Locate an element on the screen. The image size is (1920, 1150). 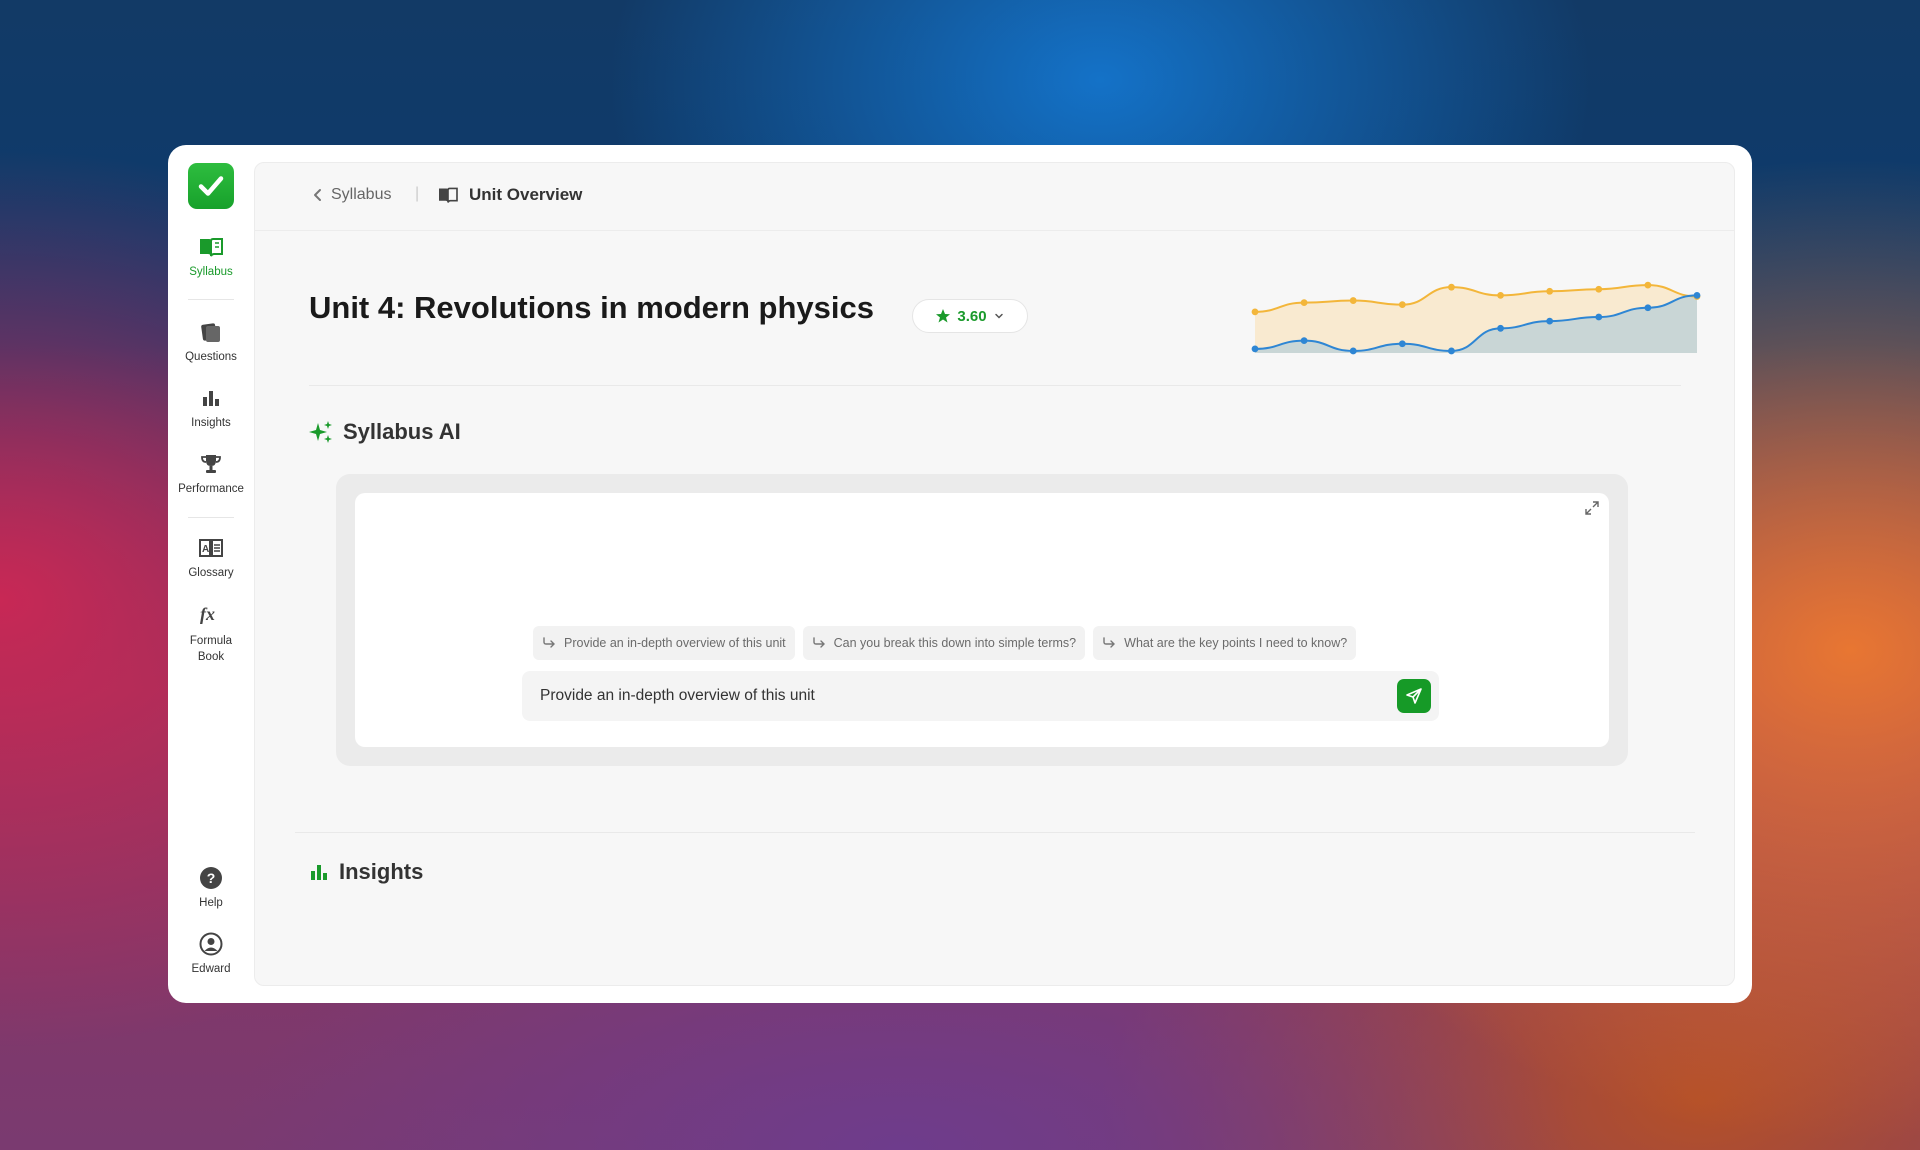
sidebar-item-label: Help is located at coordinates (211, 903).